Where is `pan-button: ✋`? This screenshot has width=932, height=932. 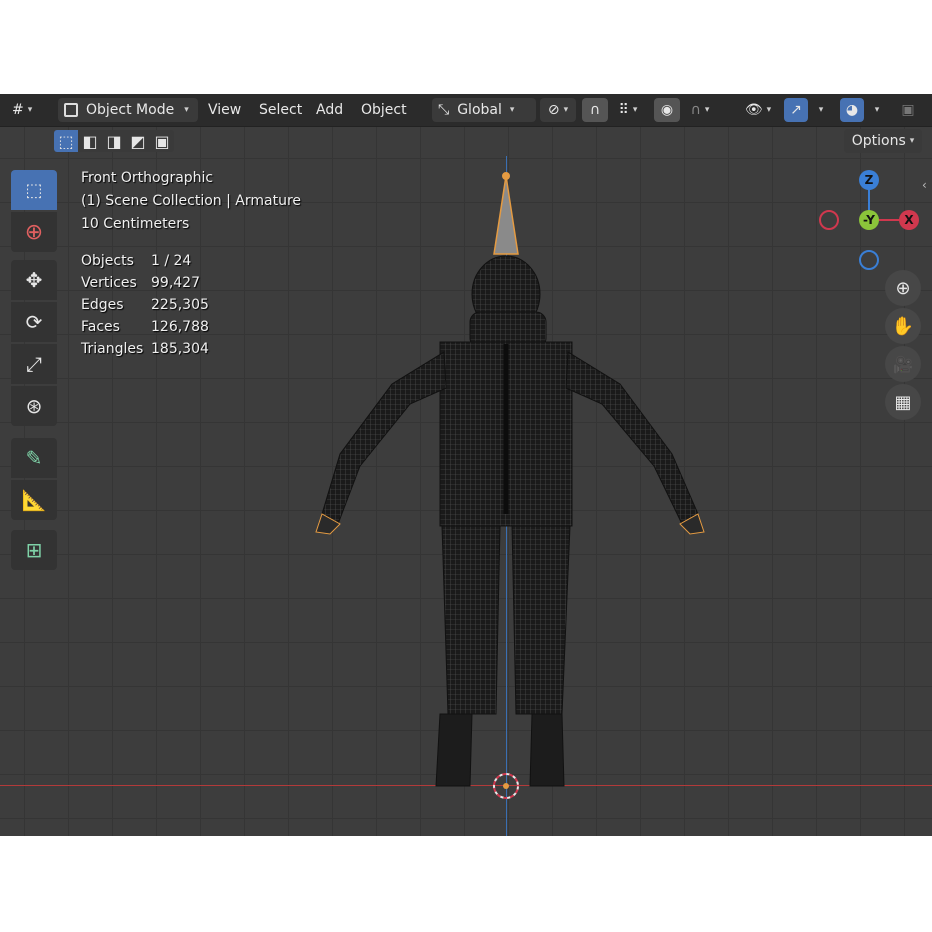 pan-button: ✋ is located at coordinates (903, 326).